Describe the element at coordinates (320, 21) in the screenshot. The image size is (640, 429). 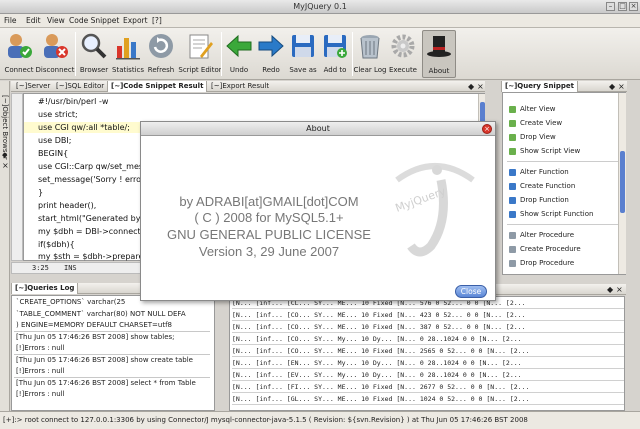
I see `menubar: File Edit View Code Snippet Export [?]` at that location.